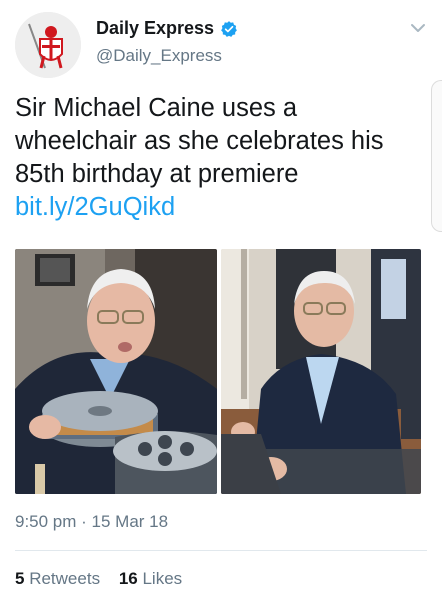 The image size is (442, 600). Describe the element at coordinates (229, 28) in the screenshot. I see `verified-badge-icon` at that location.